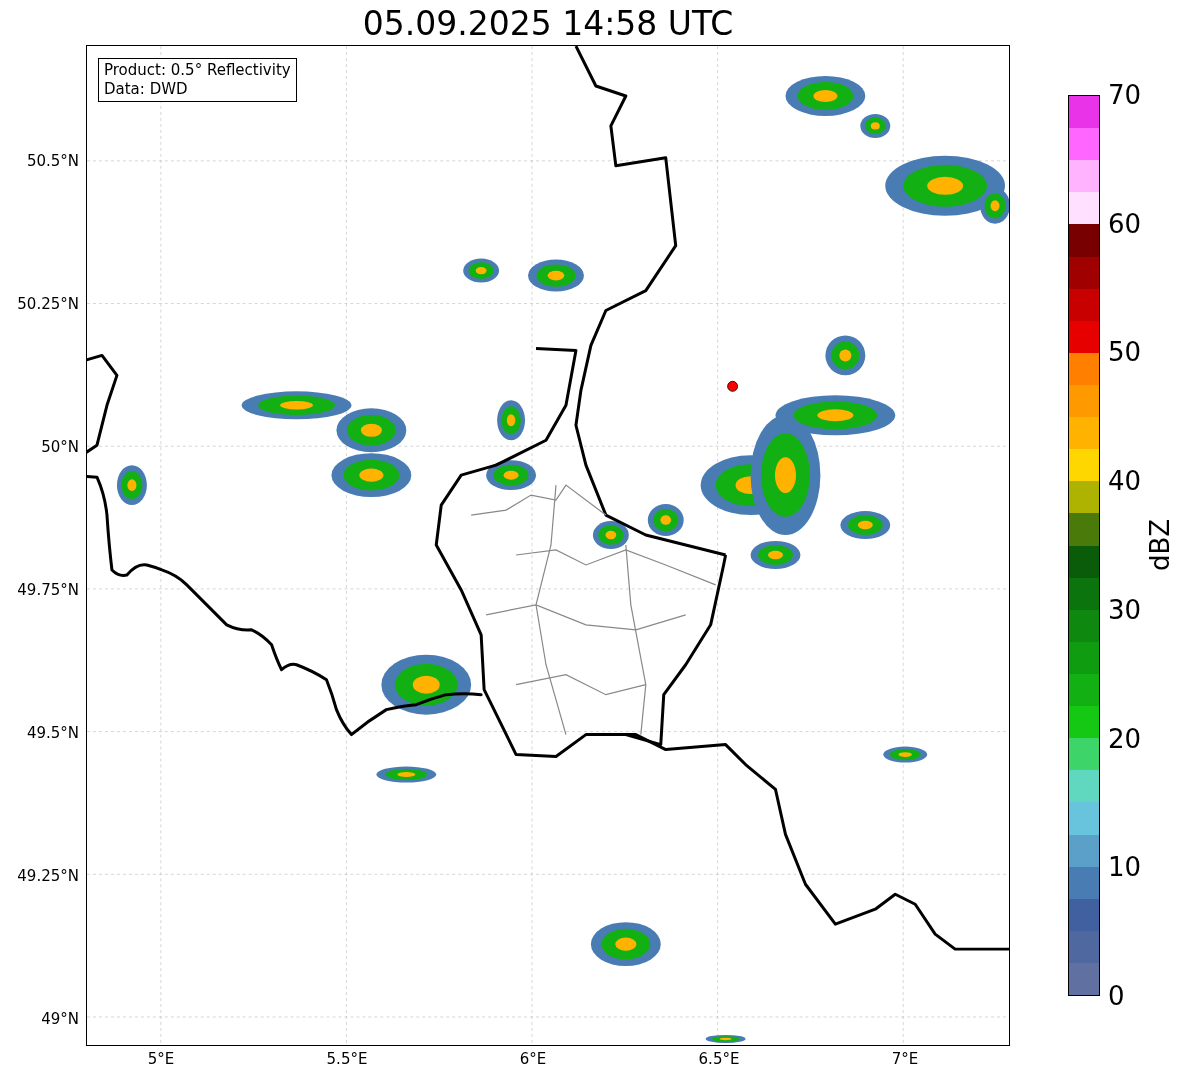 This screenshot has height=1081, width=1202. Describe the element at coordinates (905, 1059) in the screenshot. I see `tick-label: 7°E` at that location.